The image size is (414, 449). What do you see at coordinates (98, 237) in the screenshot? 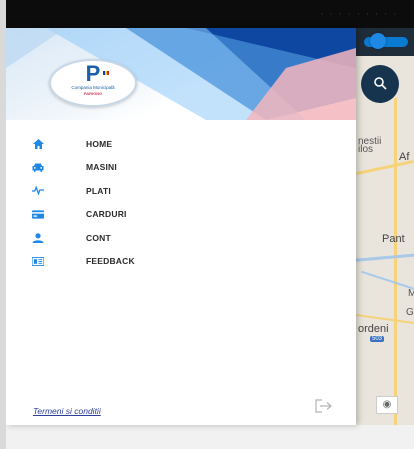
I see `menu-item-label: CONT` at bounding box center [98, 237].